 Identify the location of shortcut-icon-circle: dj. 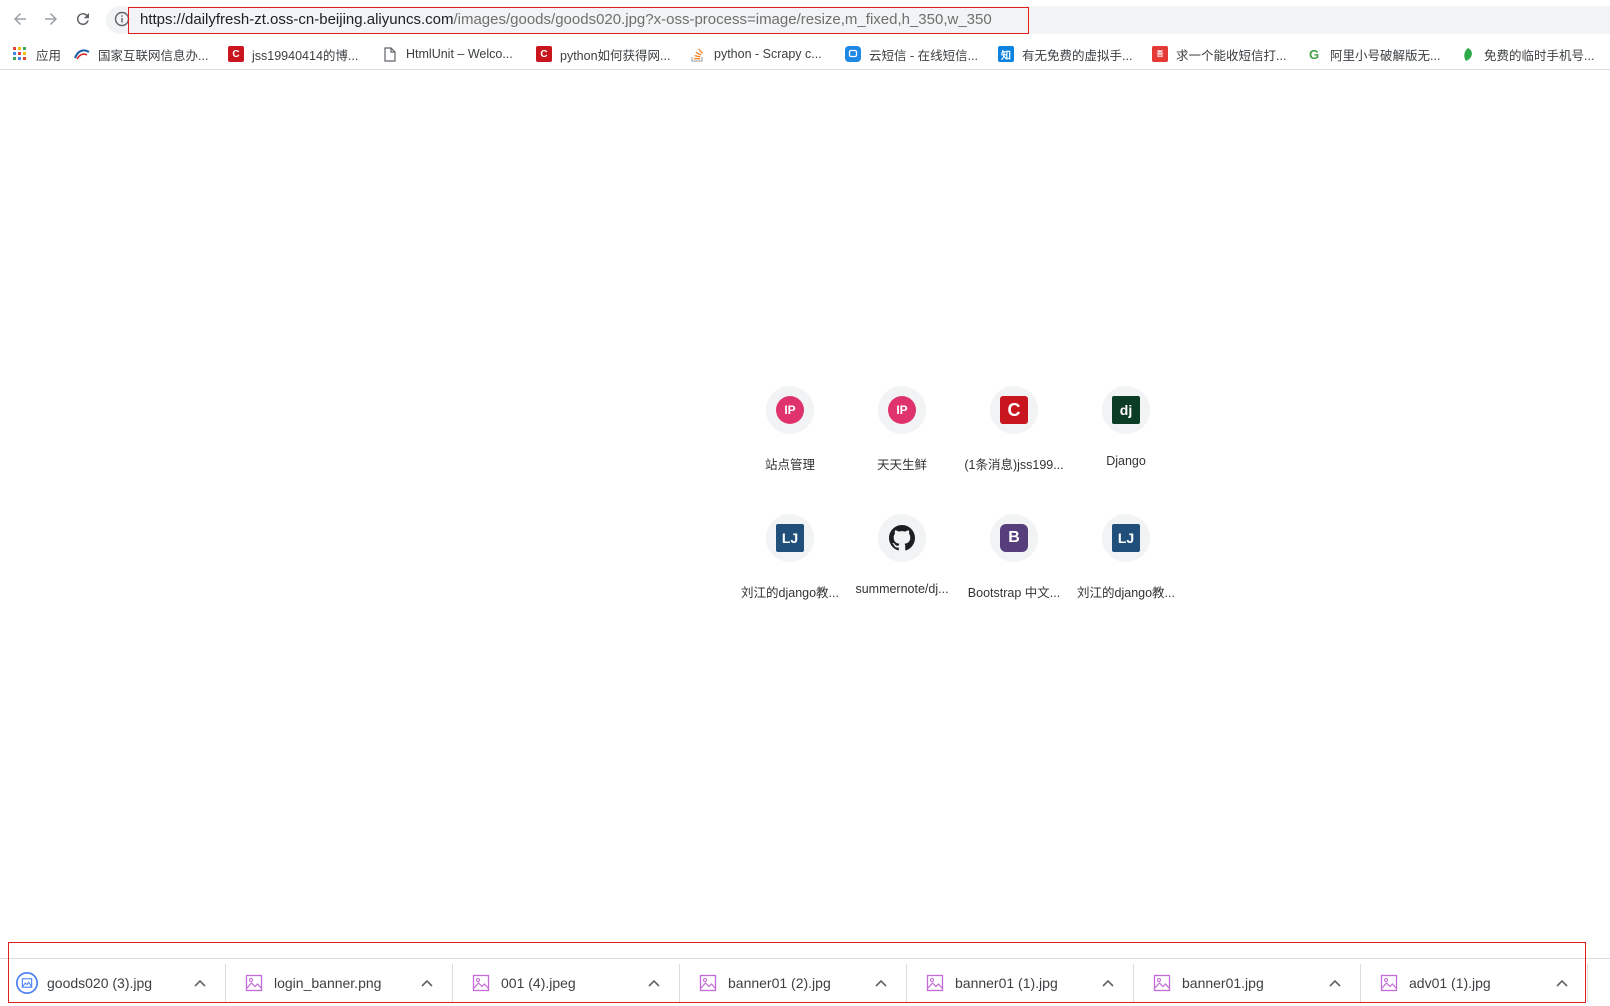
(1126, 410).